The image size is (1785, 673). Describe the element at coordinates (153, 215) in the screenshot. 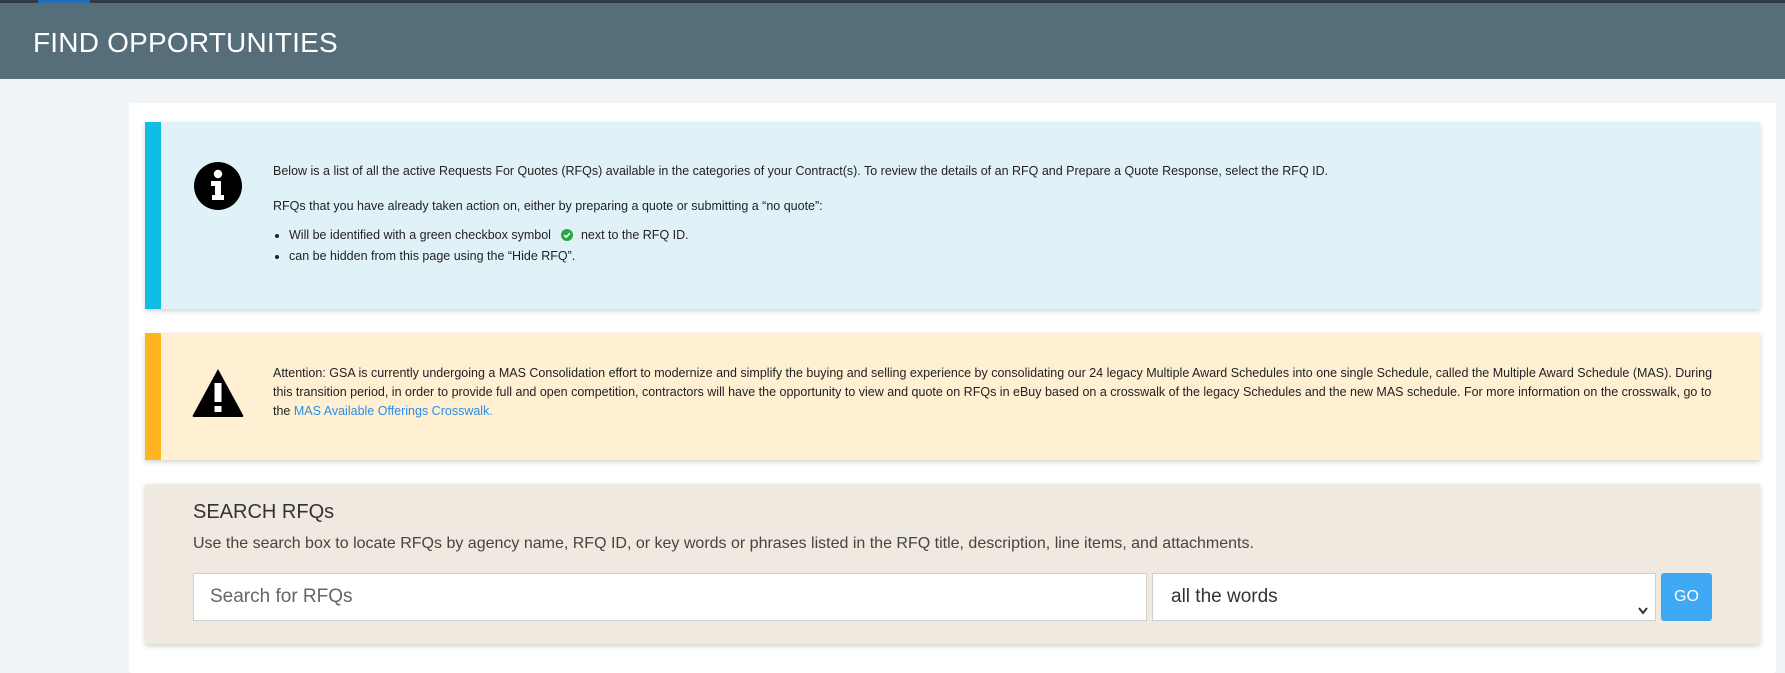

I see `info-alert-accent-bar` at that location.